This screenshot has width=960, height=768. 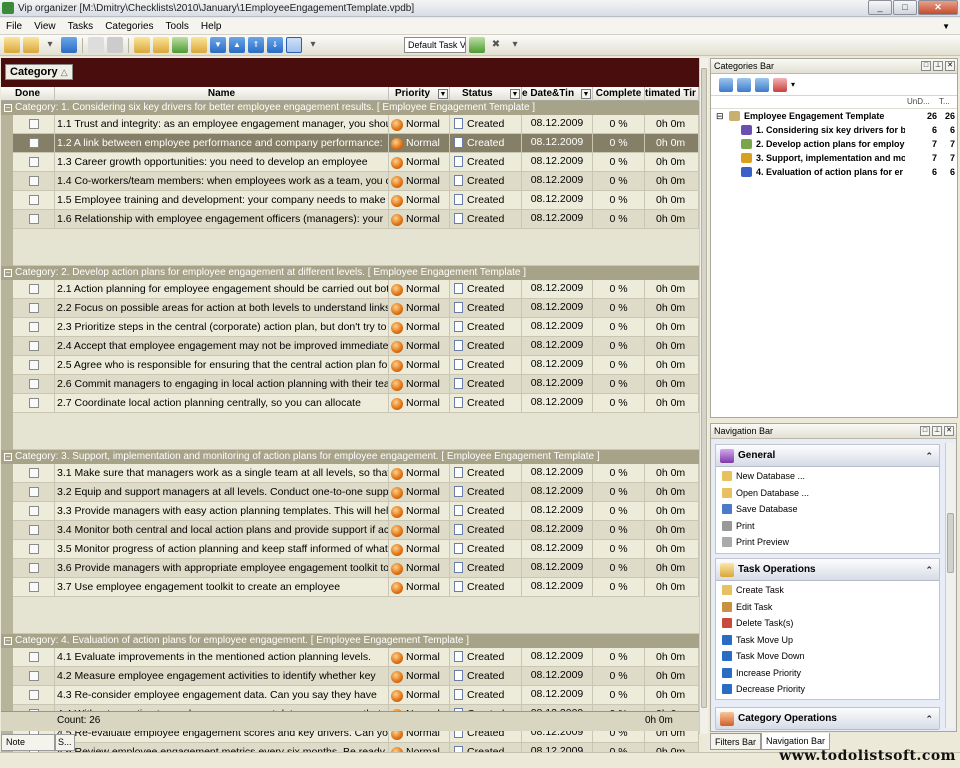 I want to click on nav-item-task-move-up: Task Move Up, so click(x=827, y=640).